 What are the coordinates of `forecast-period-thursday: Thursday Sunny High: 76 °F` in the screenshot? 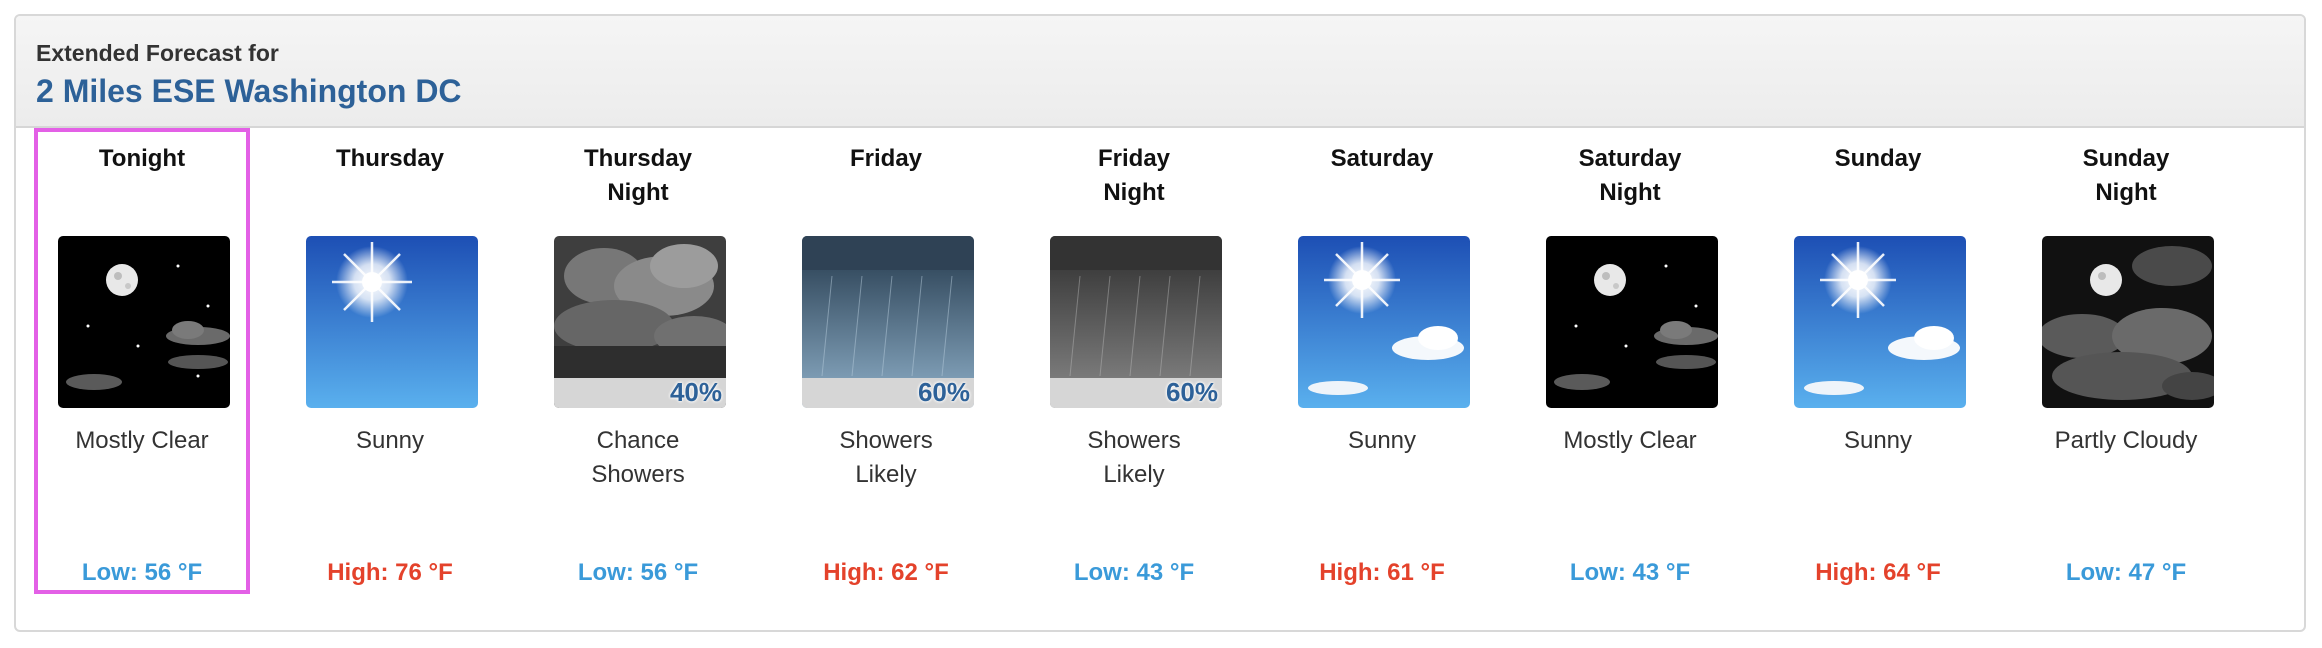 It's located at (390, 361).